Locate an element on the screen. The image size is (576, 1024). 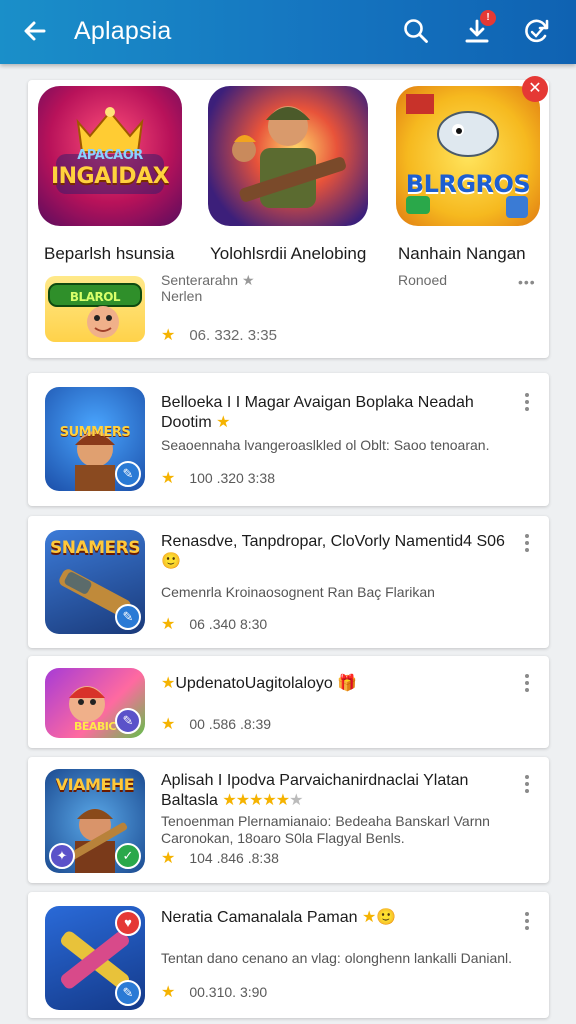
app-subtitle: Senterarahn ★ is located at coordinates (208, 280).